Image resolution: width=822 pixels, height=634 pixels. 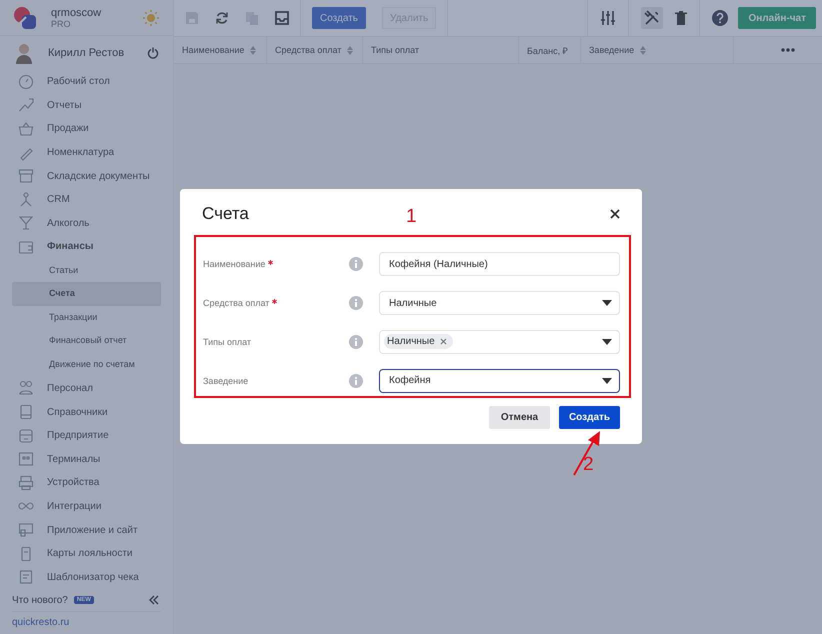 I want to click on field-label: Средства оплат, so click(x=236, y=303).